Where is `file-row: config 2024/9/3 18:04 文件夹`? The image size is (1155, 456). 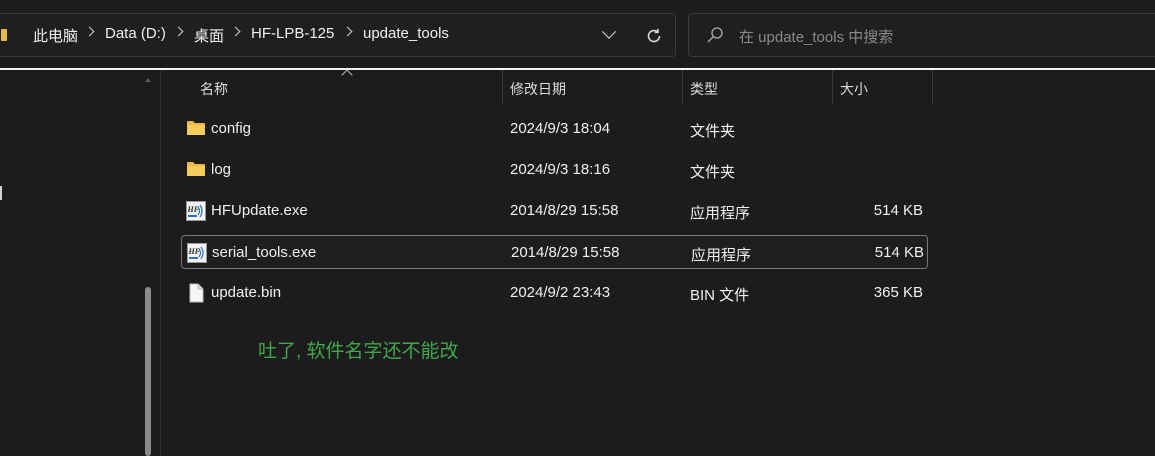 file-row: config 2024/9/3 18:04 文件夹 is located at coordinates (554, 129).